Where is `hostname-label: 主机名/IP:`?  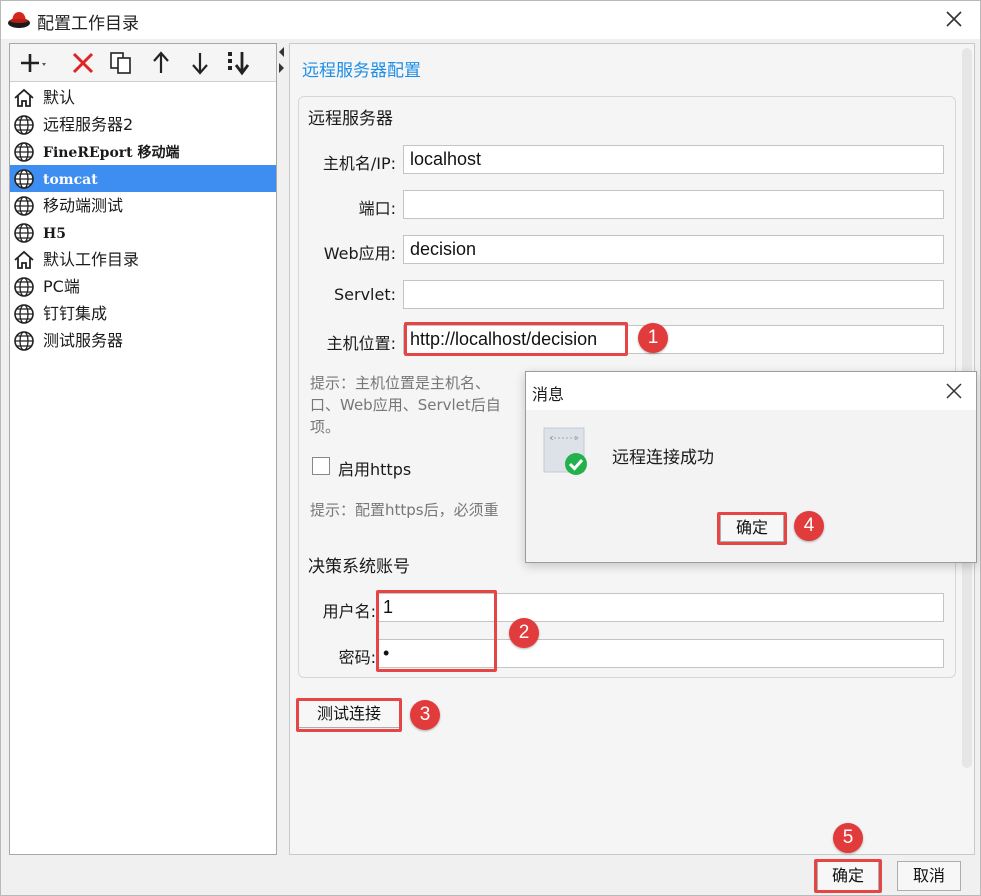 hostname-label: 主机名/IP: is located at coordinates (359, 163).